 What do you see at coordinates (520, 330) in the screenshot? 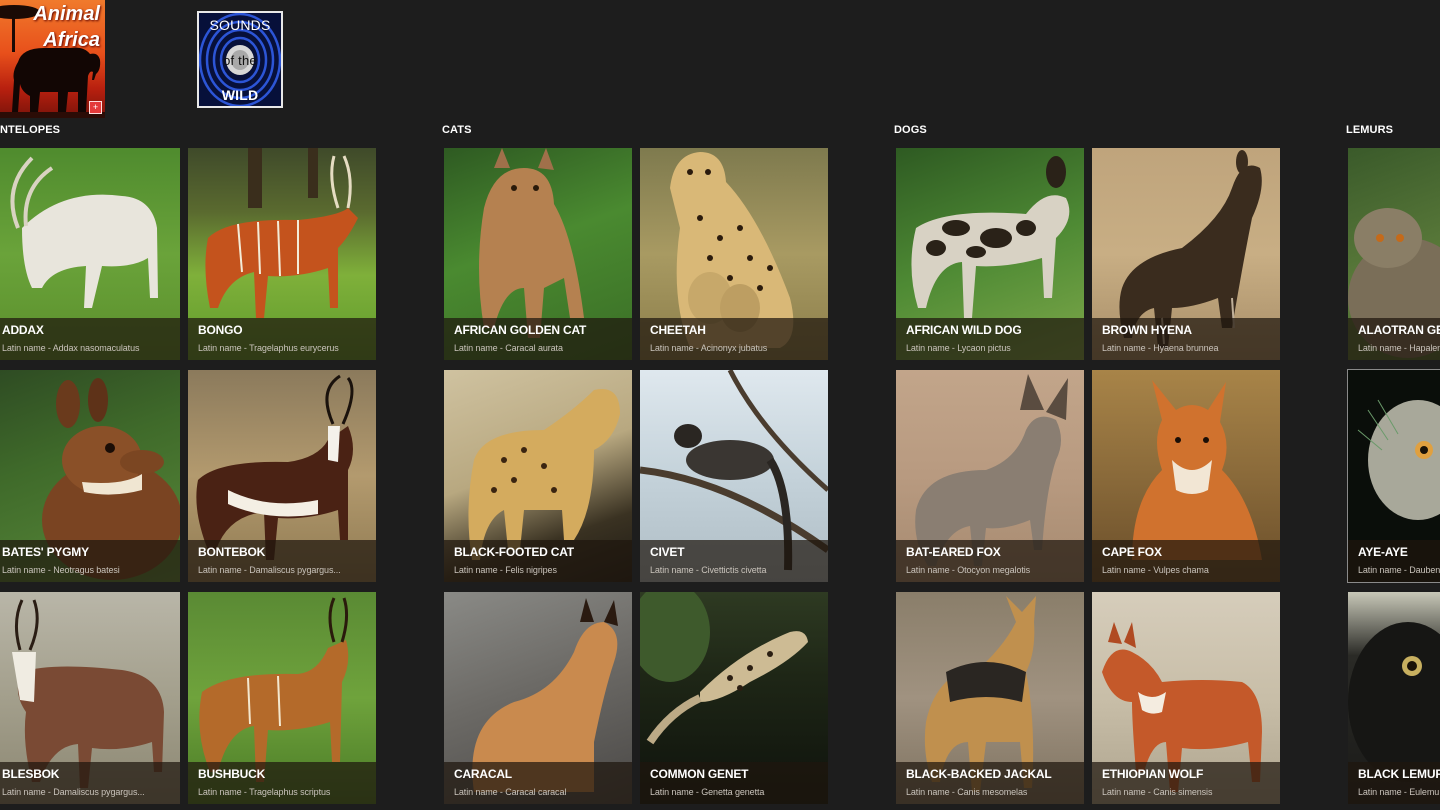
I see `animal-name: AFRICAN GOLDEN CAT` at bounding box center [520, 330].